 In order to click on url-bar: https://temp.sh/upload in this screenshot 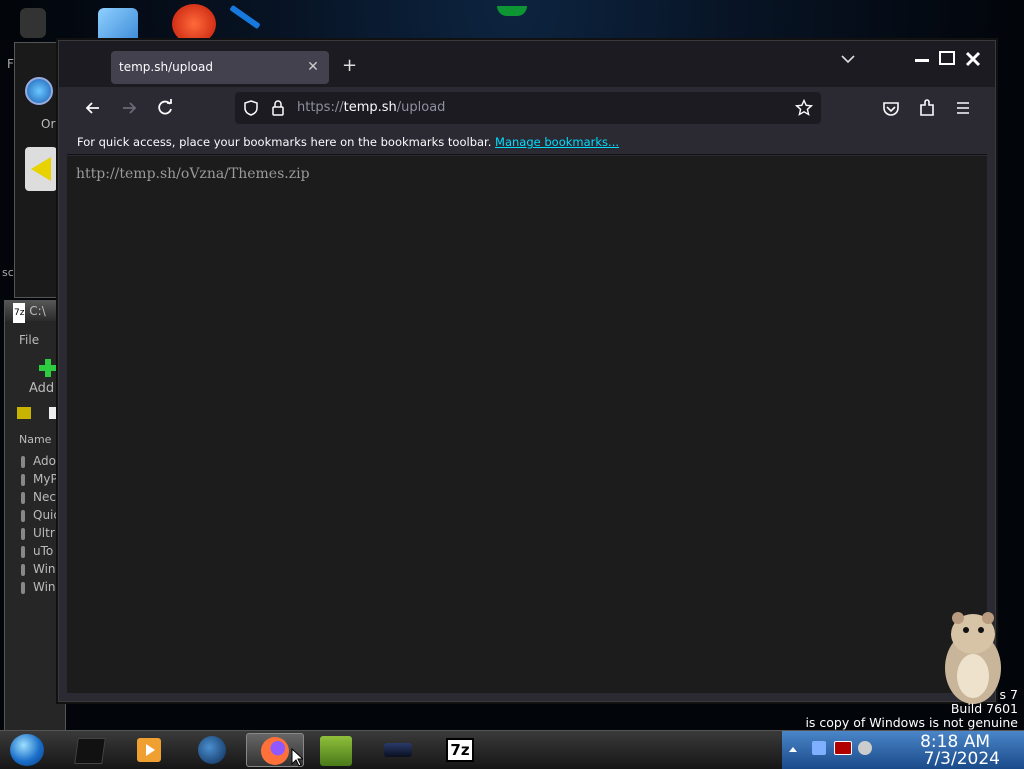, I will do `click(528, 108)`.